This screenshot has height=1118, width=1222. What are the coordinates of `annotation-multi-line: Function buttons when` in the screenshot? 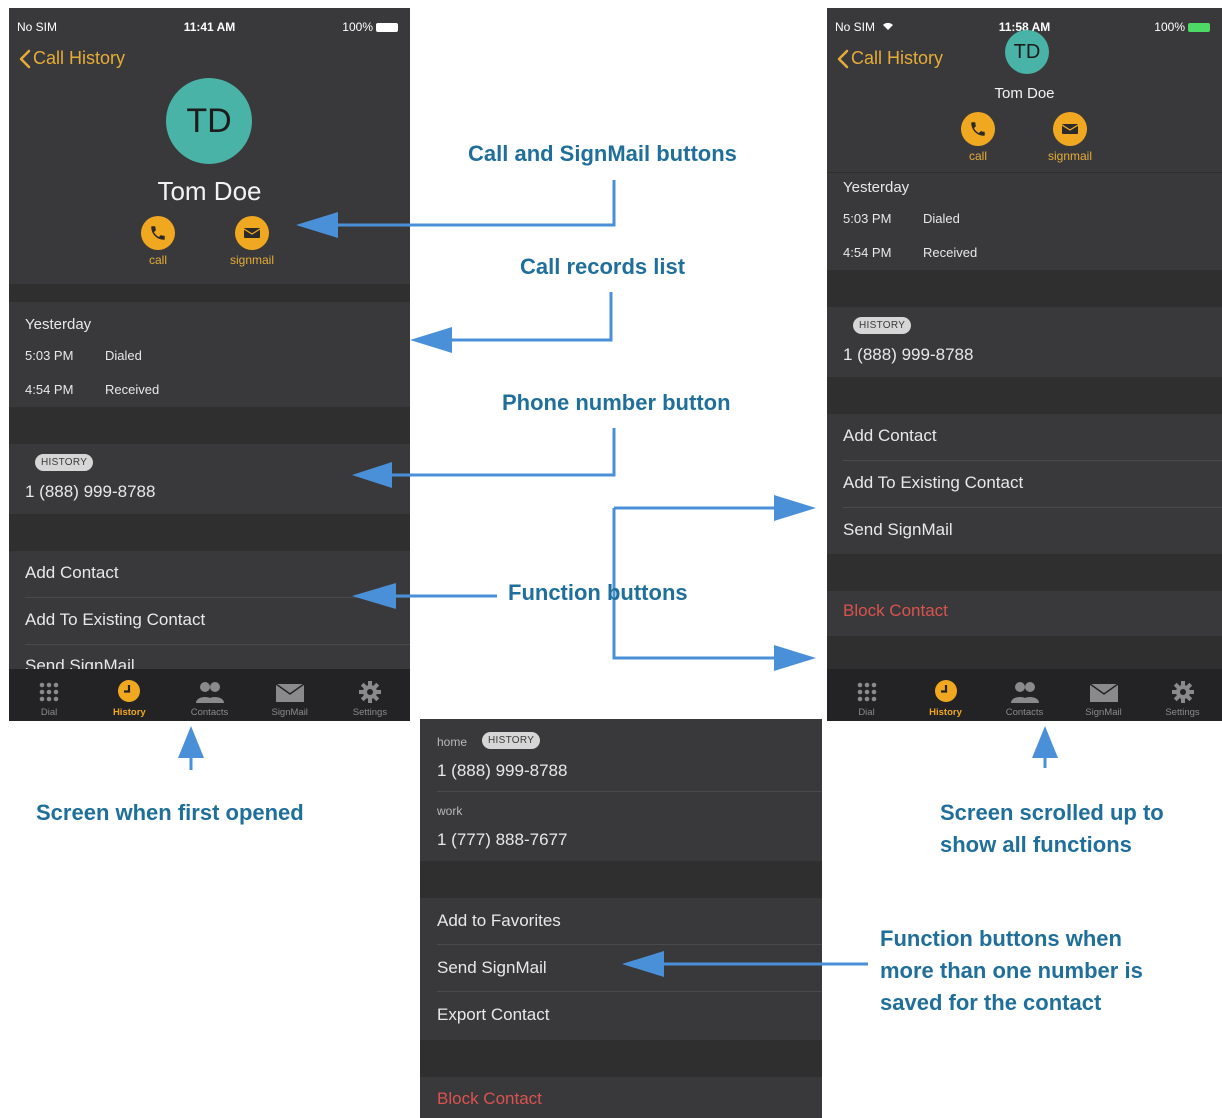 It's located at (1001, 938).